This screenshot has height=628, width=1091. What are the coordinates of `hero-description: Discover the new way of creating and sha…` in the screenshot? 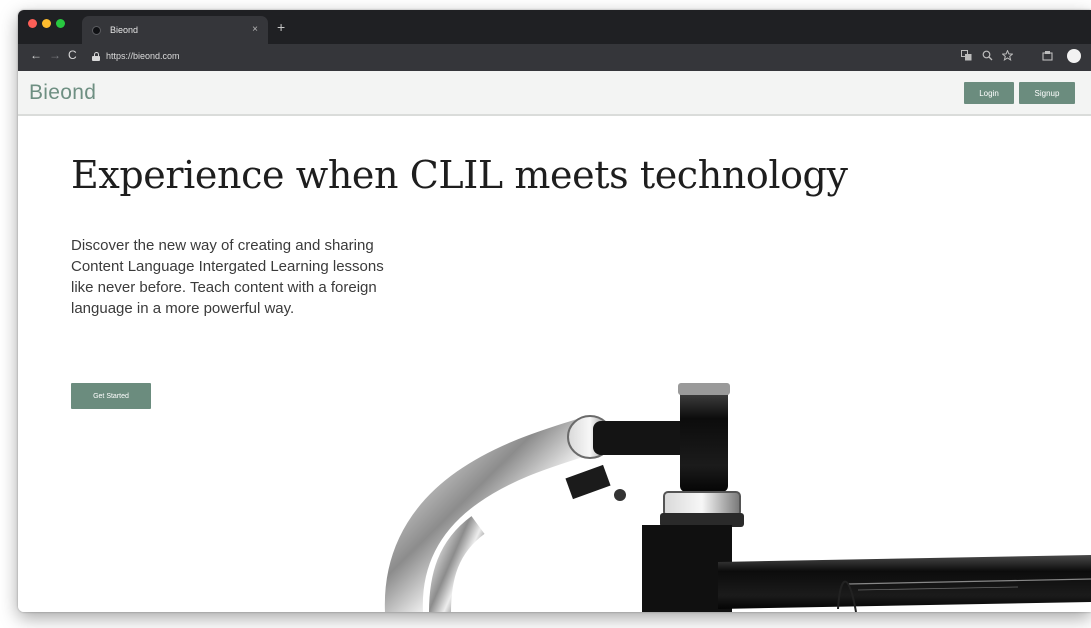 It's located at (227, 277).